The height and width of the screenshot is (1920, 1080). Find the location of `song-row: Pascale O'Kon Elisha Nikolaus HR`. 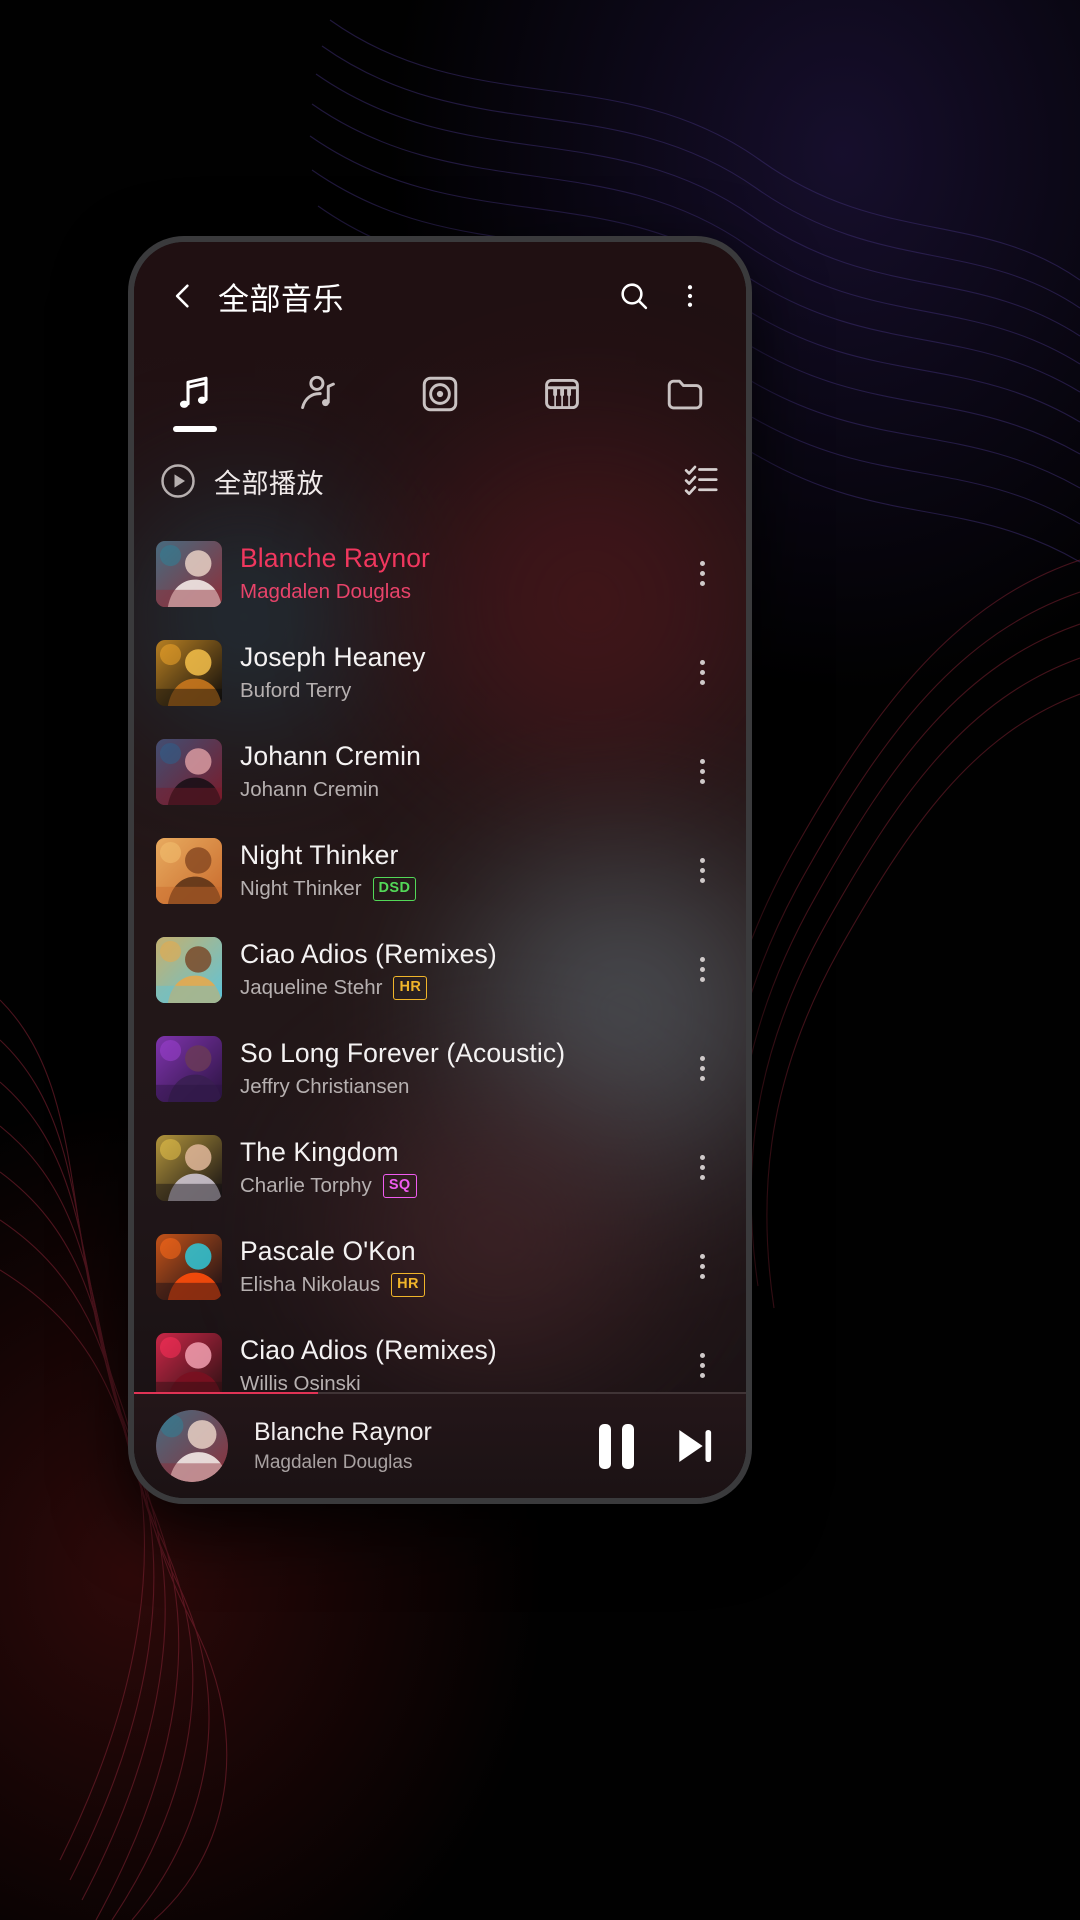

song-row: Pascale O'Kon Elisha Nikolaus HR is located at coordinates (440, 1266).